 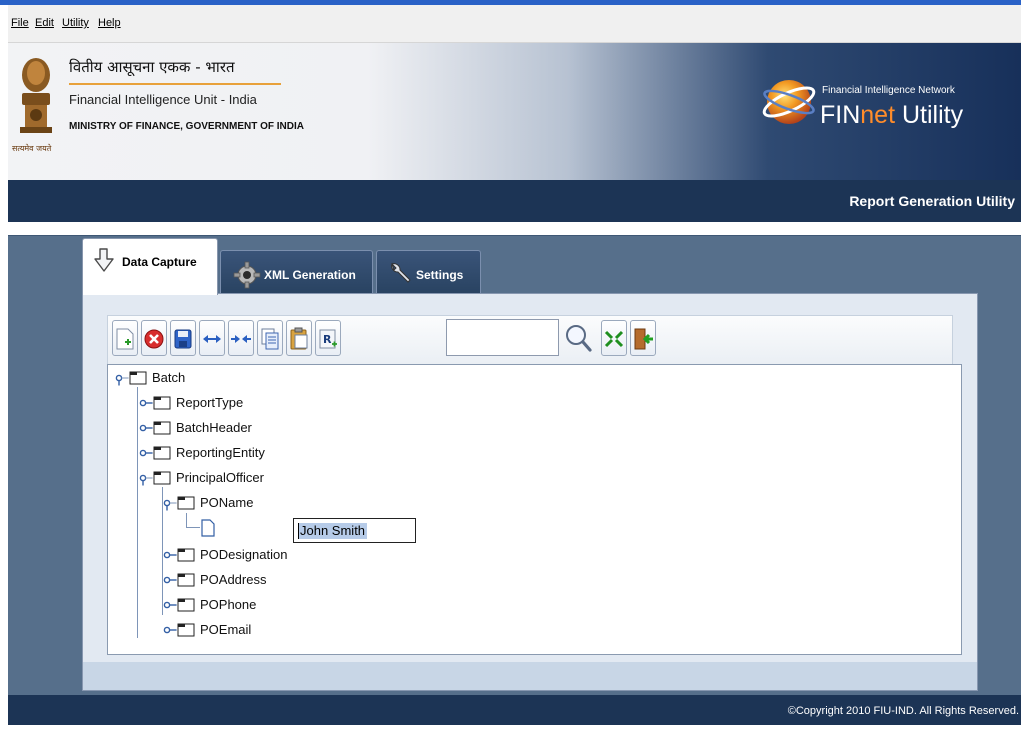 I want to click on exit-button, so click(x=643, y=338).